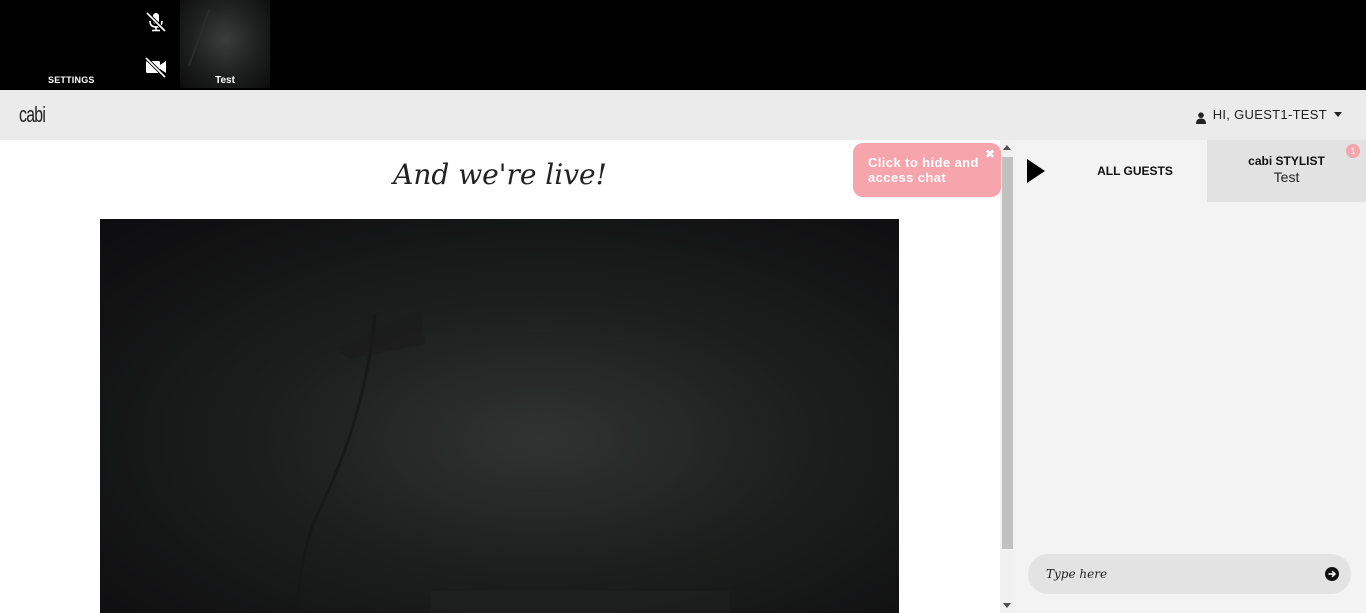 The image size is (1366, 613). I want to click on close-icon: ✖, so click(990, 154).